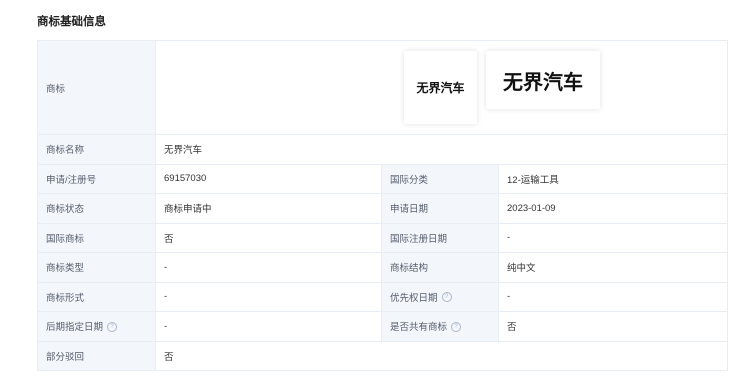  I want to click on shared-label: 是否共有商标, so click(419, 328).